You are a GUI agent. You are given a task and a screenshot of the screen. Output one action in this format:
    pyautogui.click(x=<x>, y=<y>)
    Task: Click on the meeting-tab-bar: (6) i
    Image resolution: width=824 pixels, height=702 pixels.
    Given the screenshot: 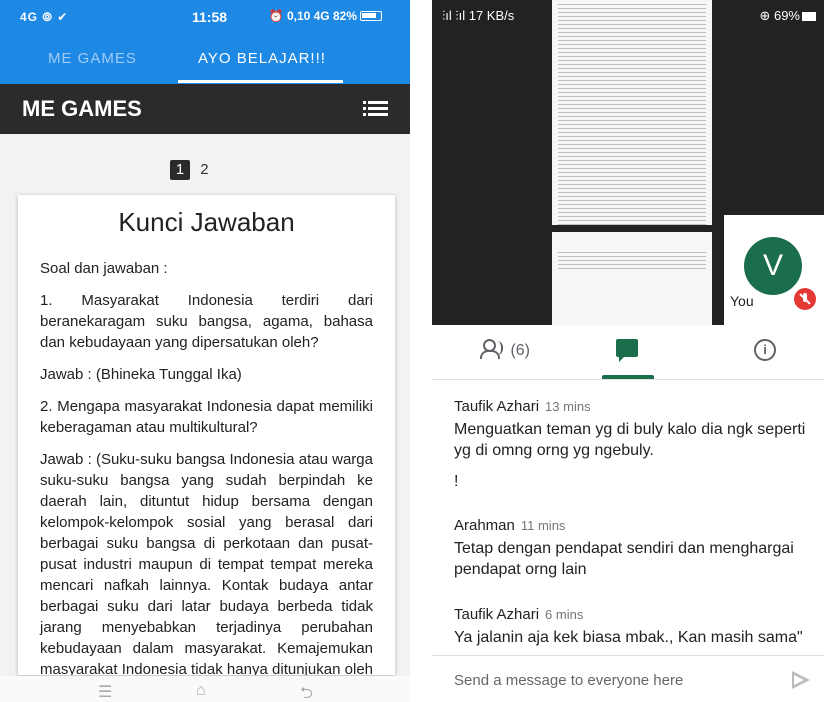 What is the action you would take?
    pyautogui.click(x=628, y=352)
    